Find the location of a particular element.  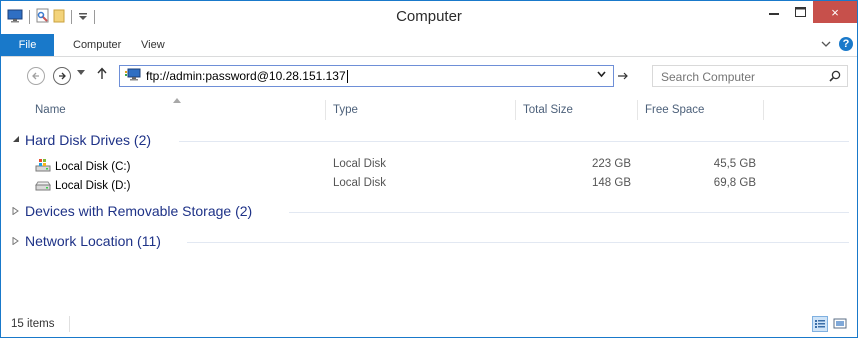

maximize-button is located at coordinates (800, 12).